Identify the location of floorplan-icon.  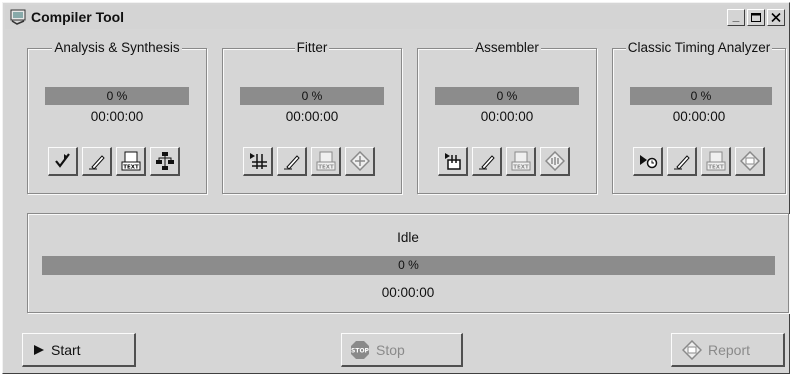
(359, 161).